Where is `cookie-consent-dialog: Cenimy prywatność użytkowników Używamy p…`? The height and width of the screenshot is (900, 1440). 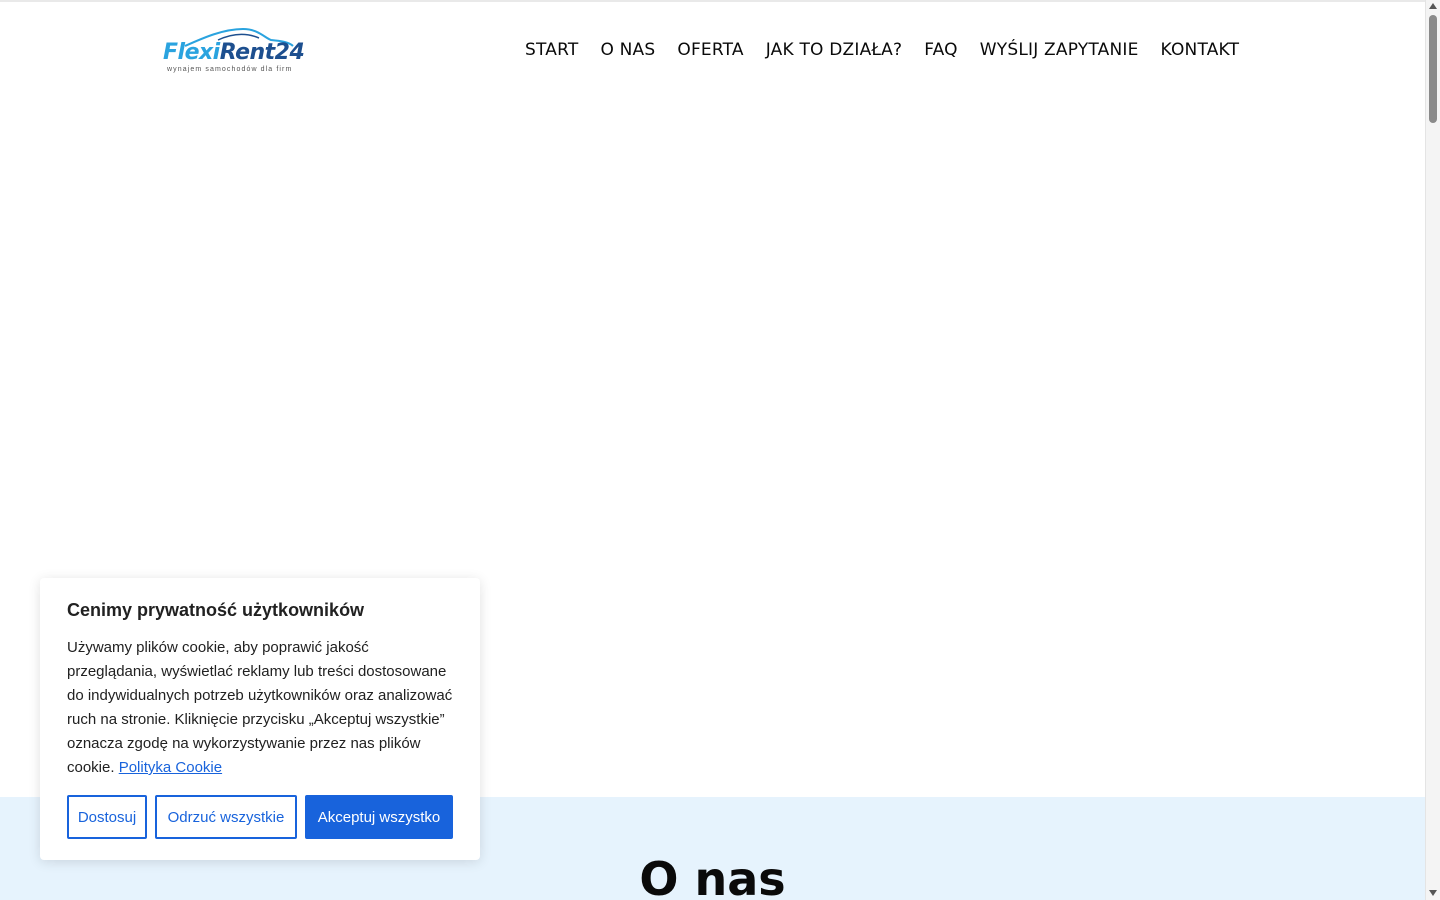
cookie-consent-dialog: Cenimy prywatność użytkowników Używamy p… is located at coordinates (260, 719).